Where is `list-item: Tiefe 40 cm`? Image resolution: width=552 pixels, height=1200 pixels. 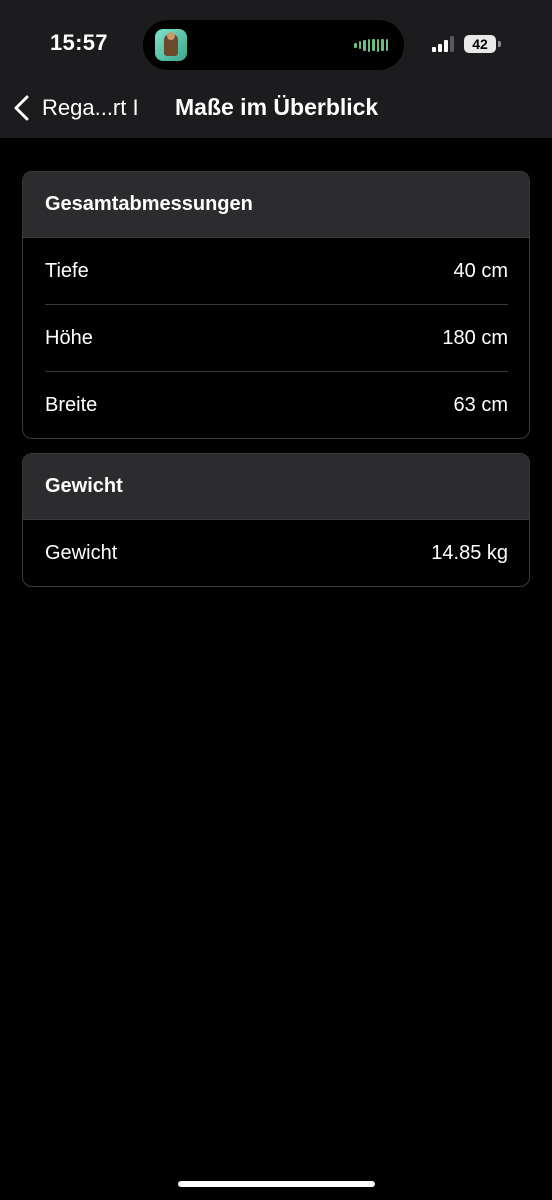
list-item: Tiefe 40 cm is located at coordinates (276, 271).